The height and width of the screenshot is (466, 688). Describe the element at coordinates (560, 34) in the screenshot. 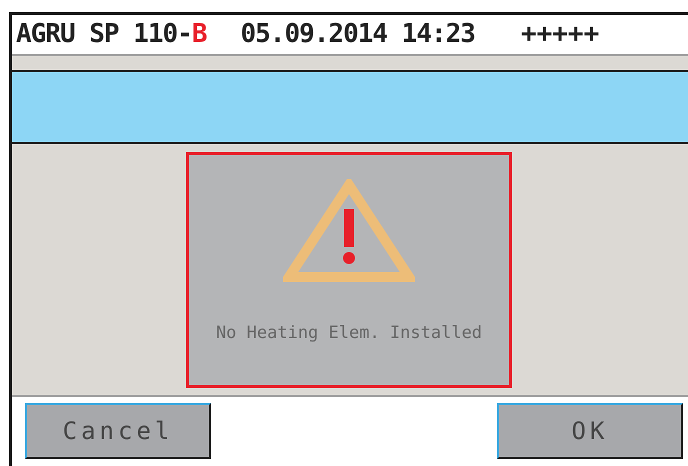

I see `signal-indicator: +++++` at that location.